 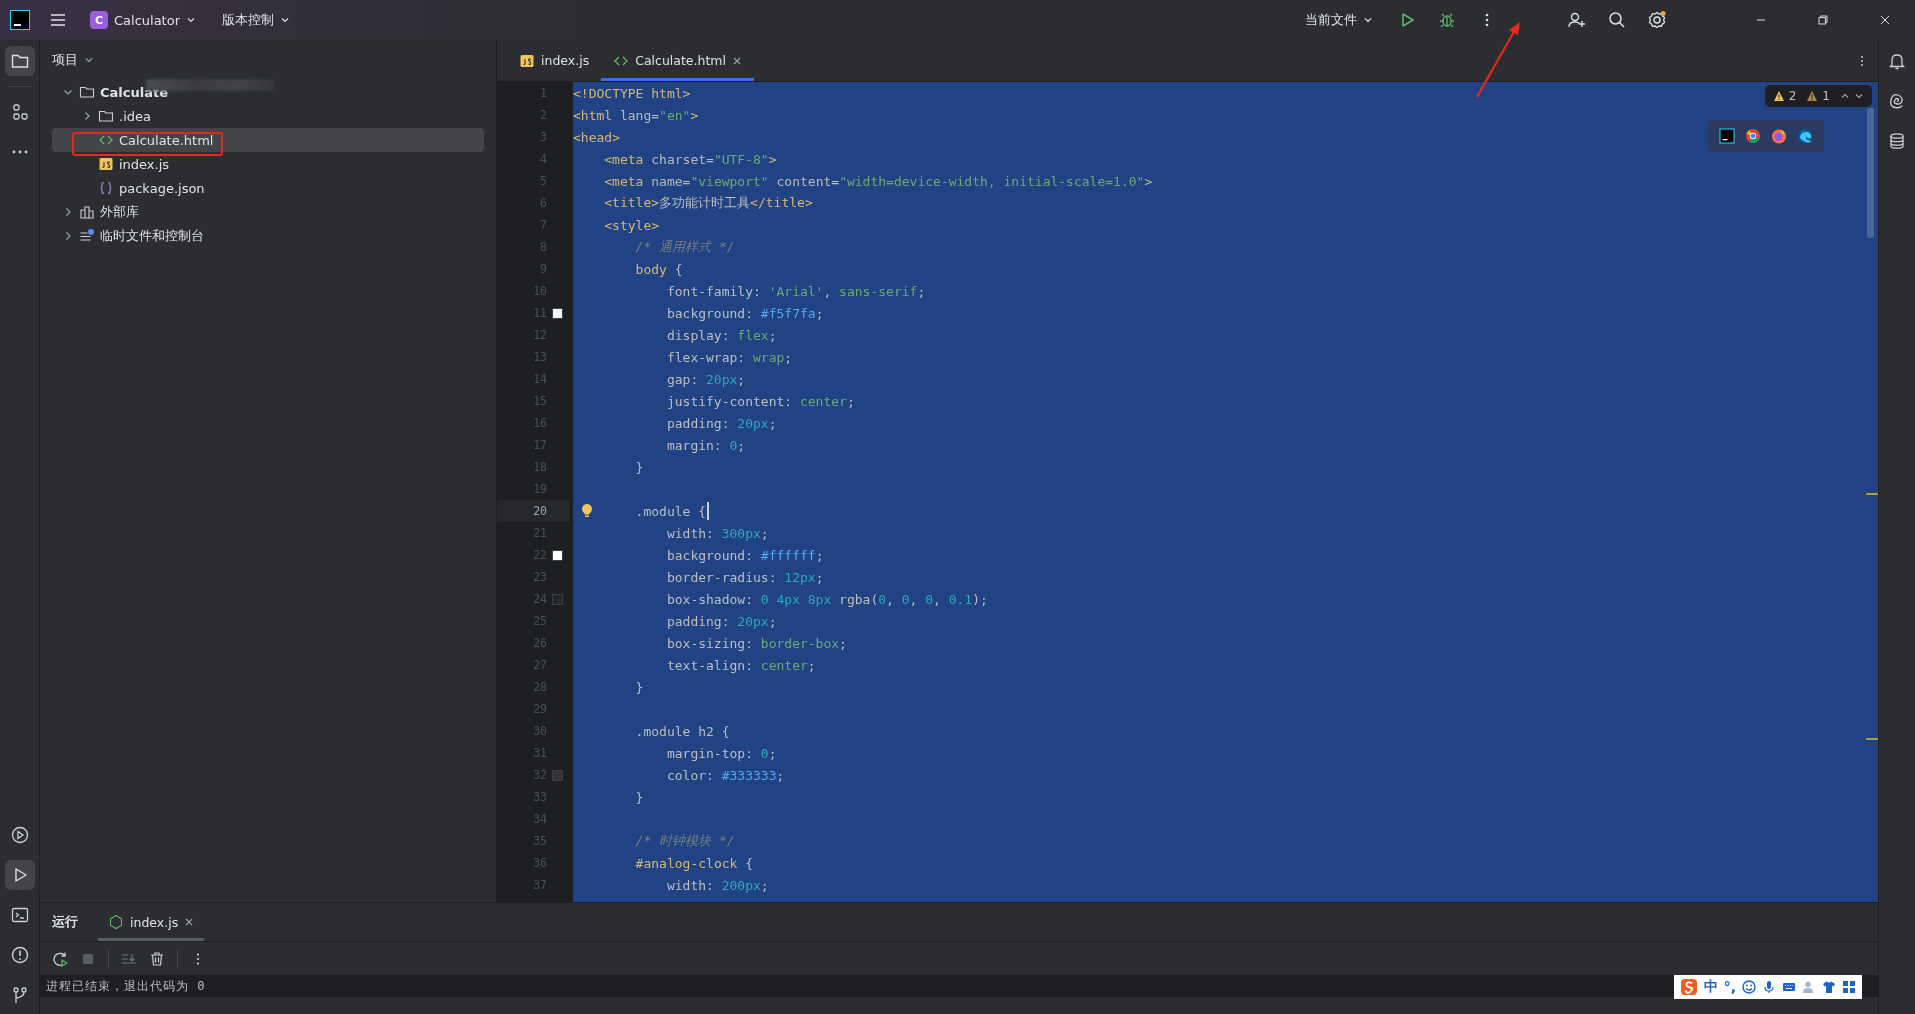 I want to click on code-line: background: #f5f7fa;, so click(x=745, y=313).